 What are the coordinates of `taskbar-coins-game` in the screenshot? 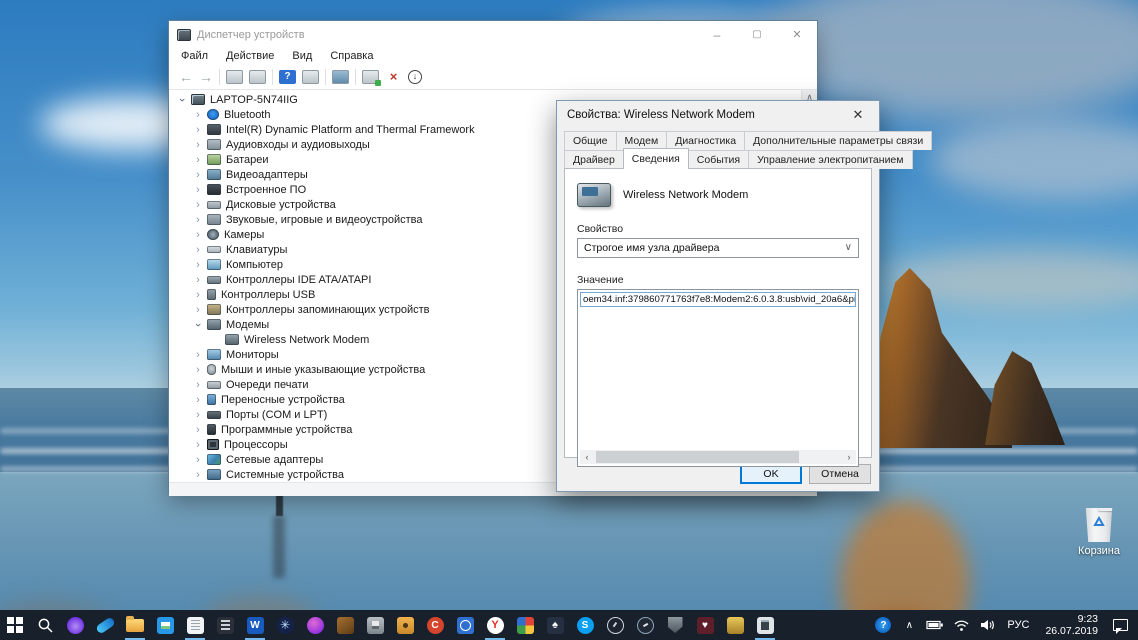 It's located at (735, 625).